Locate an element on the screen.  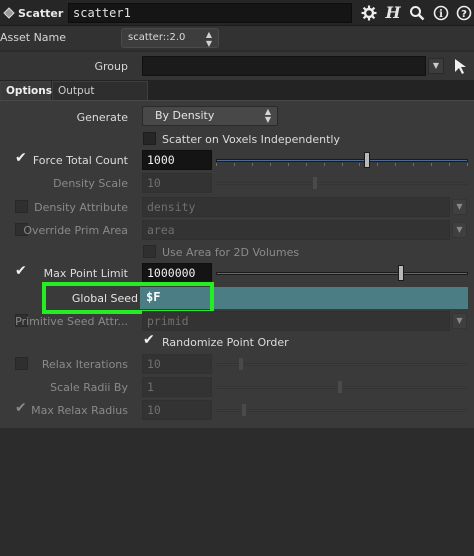
asset-version-menu: scatter::2.0 ▲ ▼ is located at coordinates (170, 38).